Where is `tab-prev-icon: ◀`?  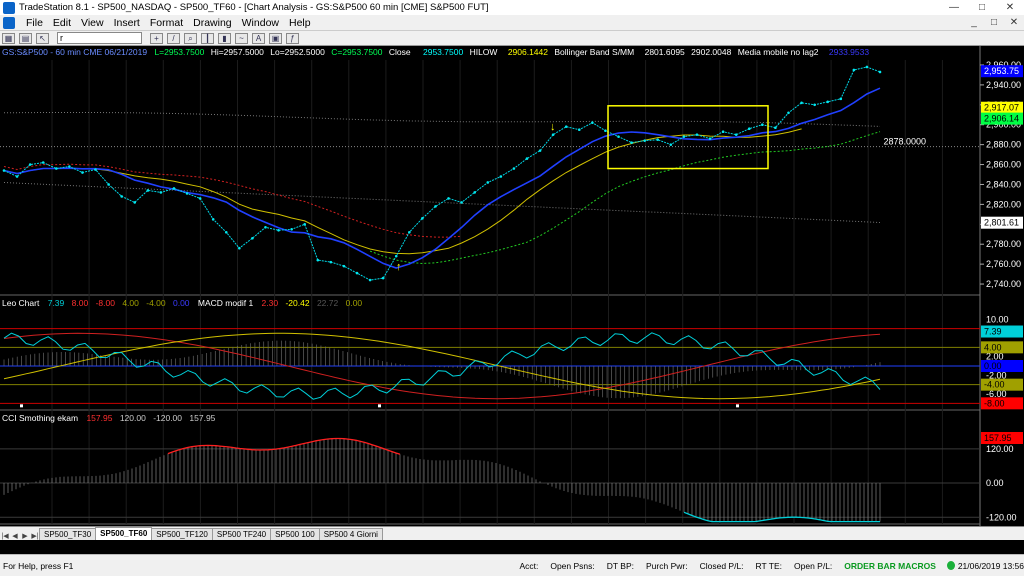
tab-prev-icon: ◀ is located at coordinates (15, 536).